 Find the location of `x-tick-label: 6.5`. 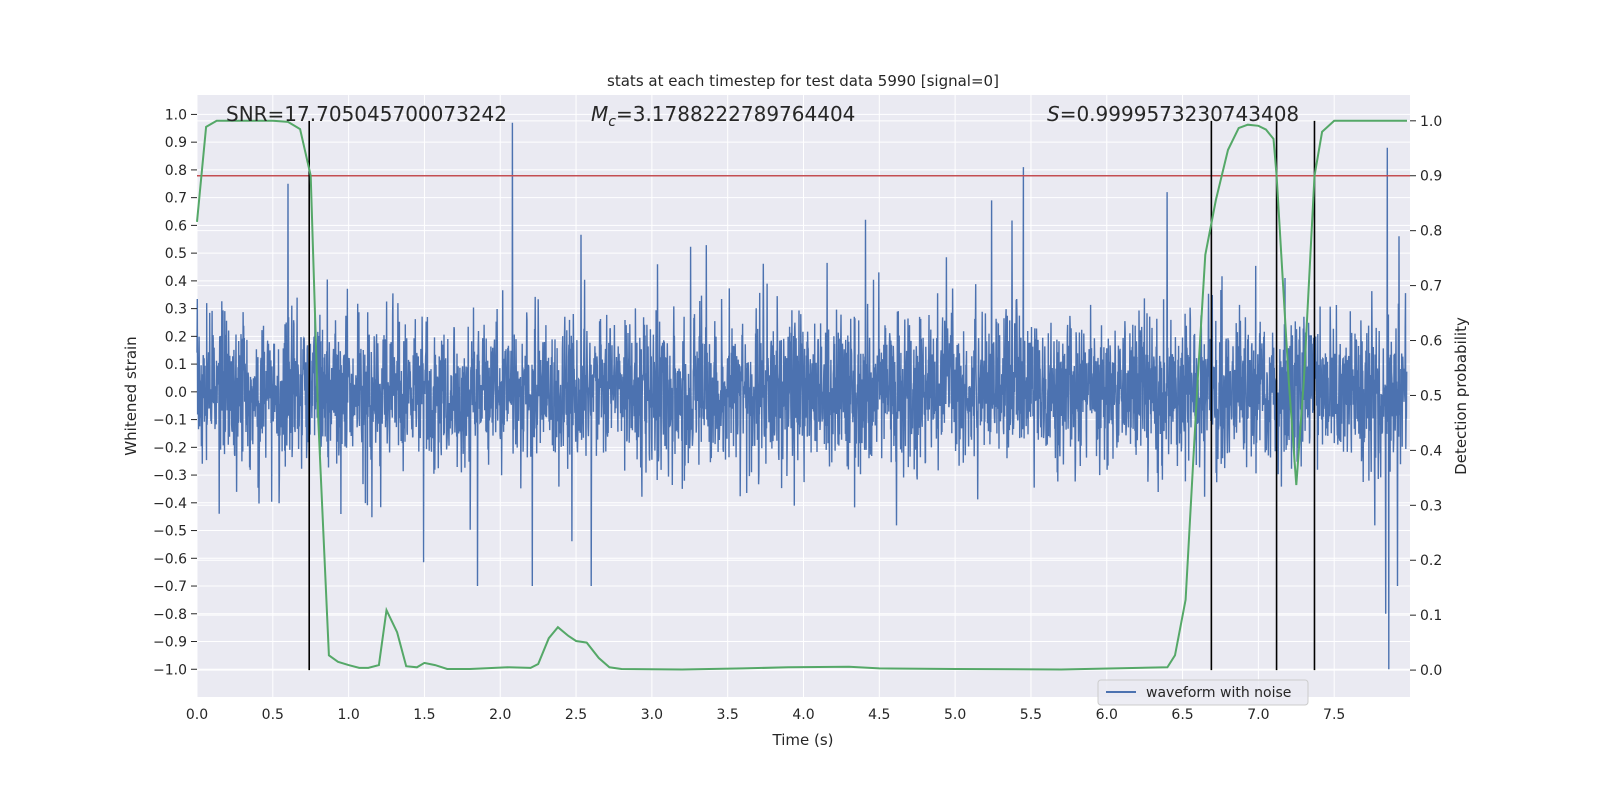

x-tick-label: 6.5 is located at coordinates (1182, 715).